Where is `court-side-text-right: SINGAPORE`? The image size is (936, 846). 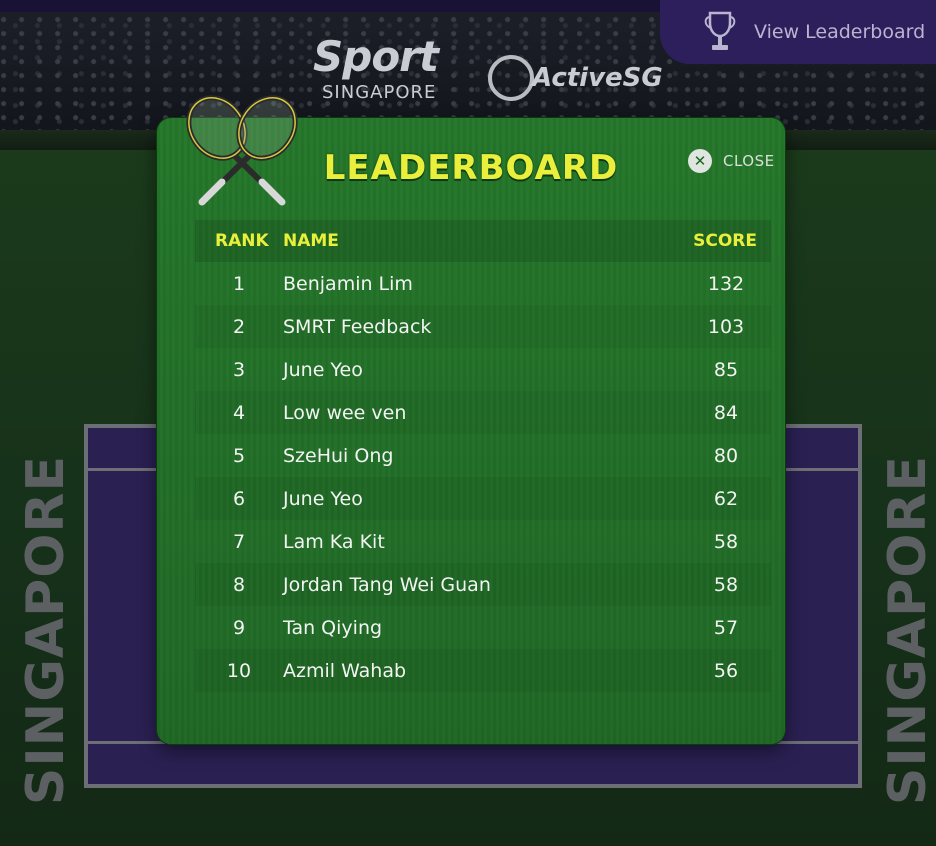 court-side-text-right: SINGAPORE is located at coordinates (907, 630).